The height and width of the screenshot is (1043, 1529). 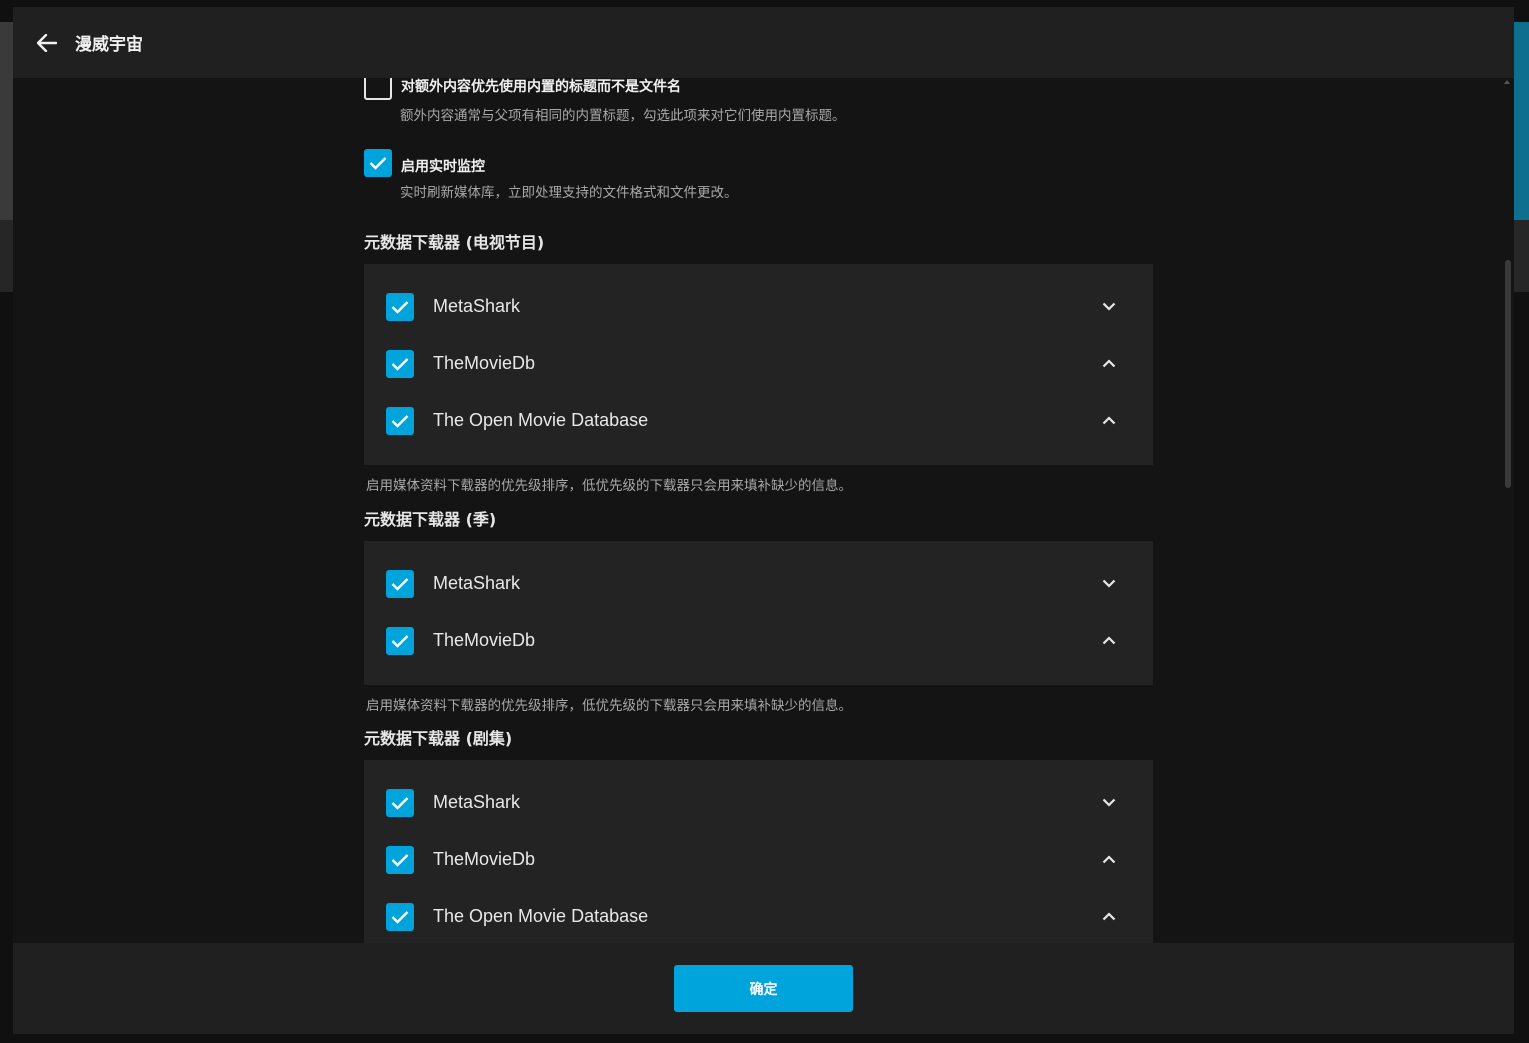 I want to click on ok-button: 确定, so click(x=763, y=988).